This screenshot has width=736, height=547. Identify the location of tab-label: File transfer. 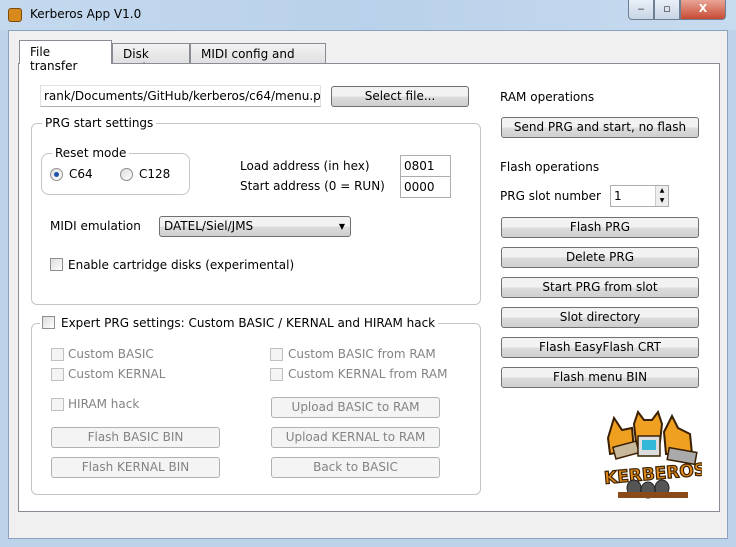
(54, 59).